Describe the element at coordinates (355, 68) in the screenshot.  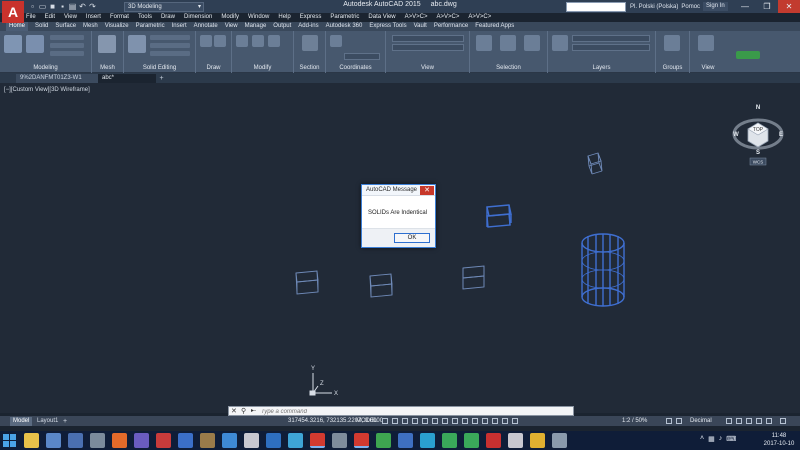
I see `panel-label: Coordinates` at that location.